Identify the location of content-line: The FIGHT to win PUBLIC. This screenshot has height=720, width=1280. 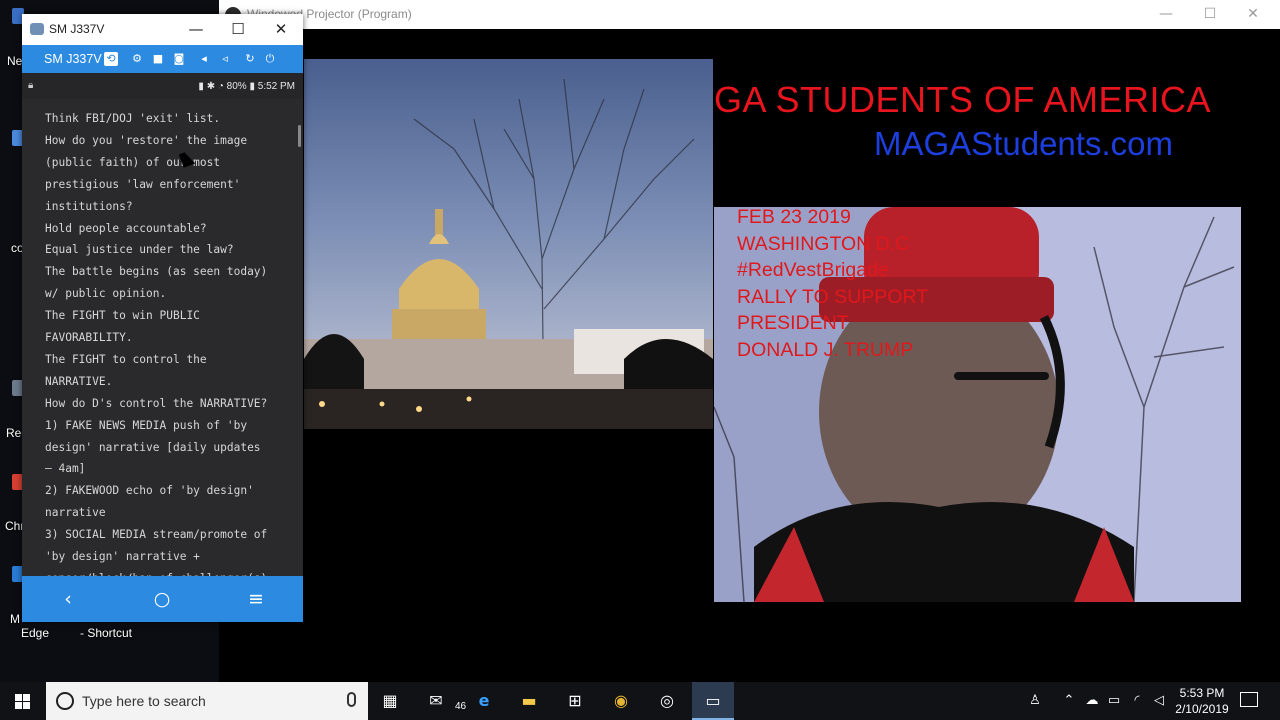
(122, 316).